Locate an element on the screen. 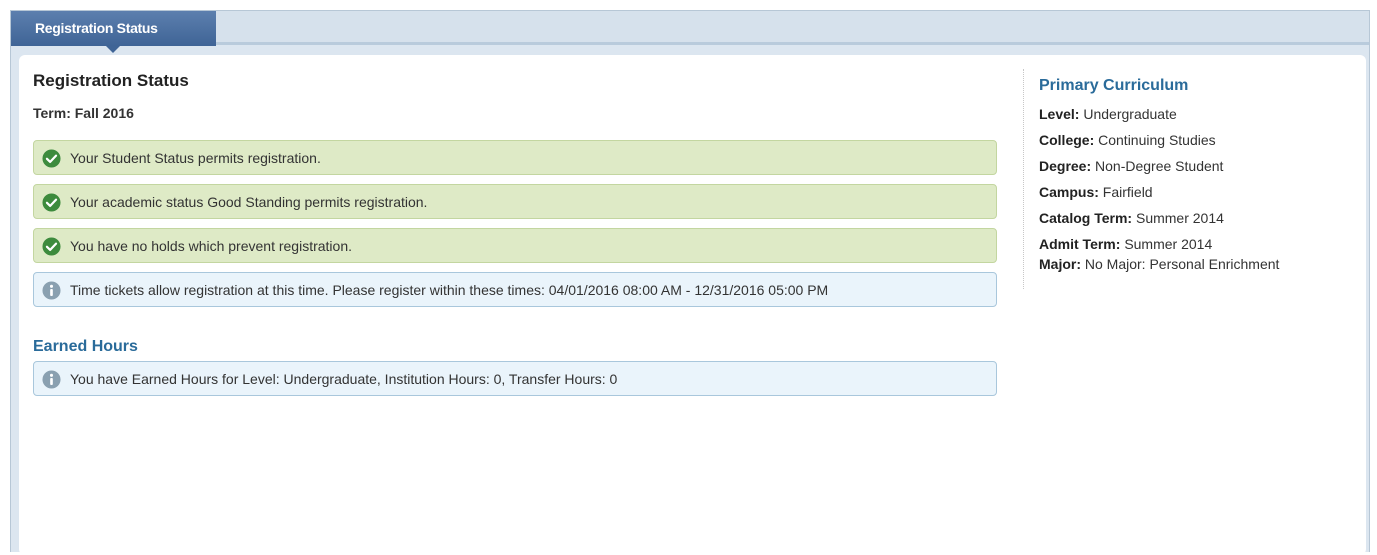 Image resolution: width=1377 pixels, height=555 pixels. field-value: Non-Degree Student is located at coordinates (1159, 166).